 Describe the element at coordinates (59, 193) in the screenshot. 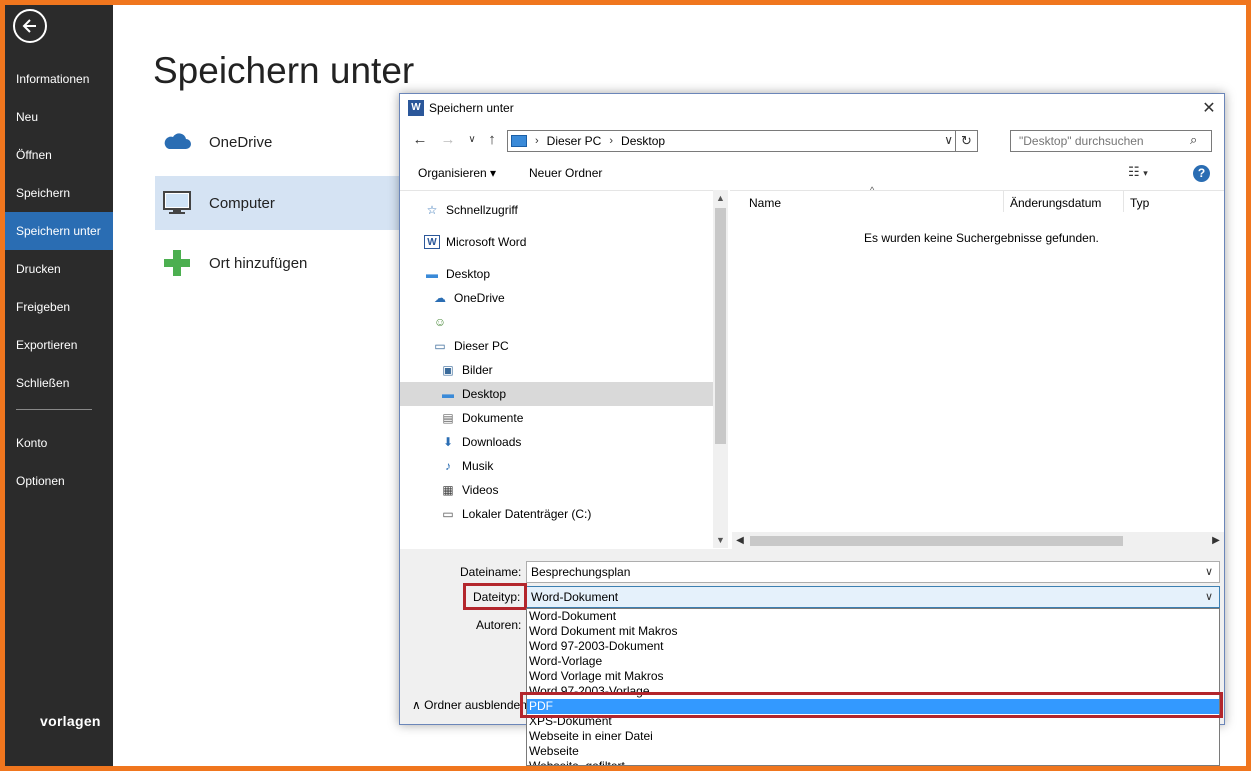

I see `nav-item: Speichern` at that location.